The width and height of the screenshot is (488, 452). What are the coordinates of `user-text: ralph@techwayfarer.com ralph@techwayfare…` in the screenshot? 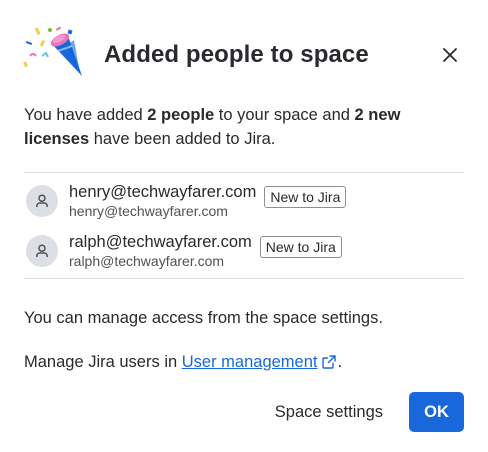 It's located at (160, 251).